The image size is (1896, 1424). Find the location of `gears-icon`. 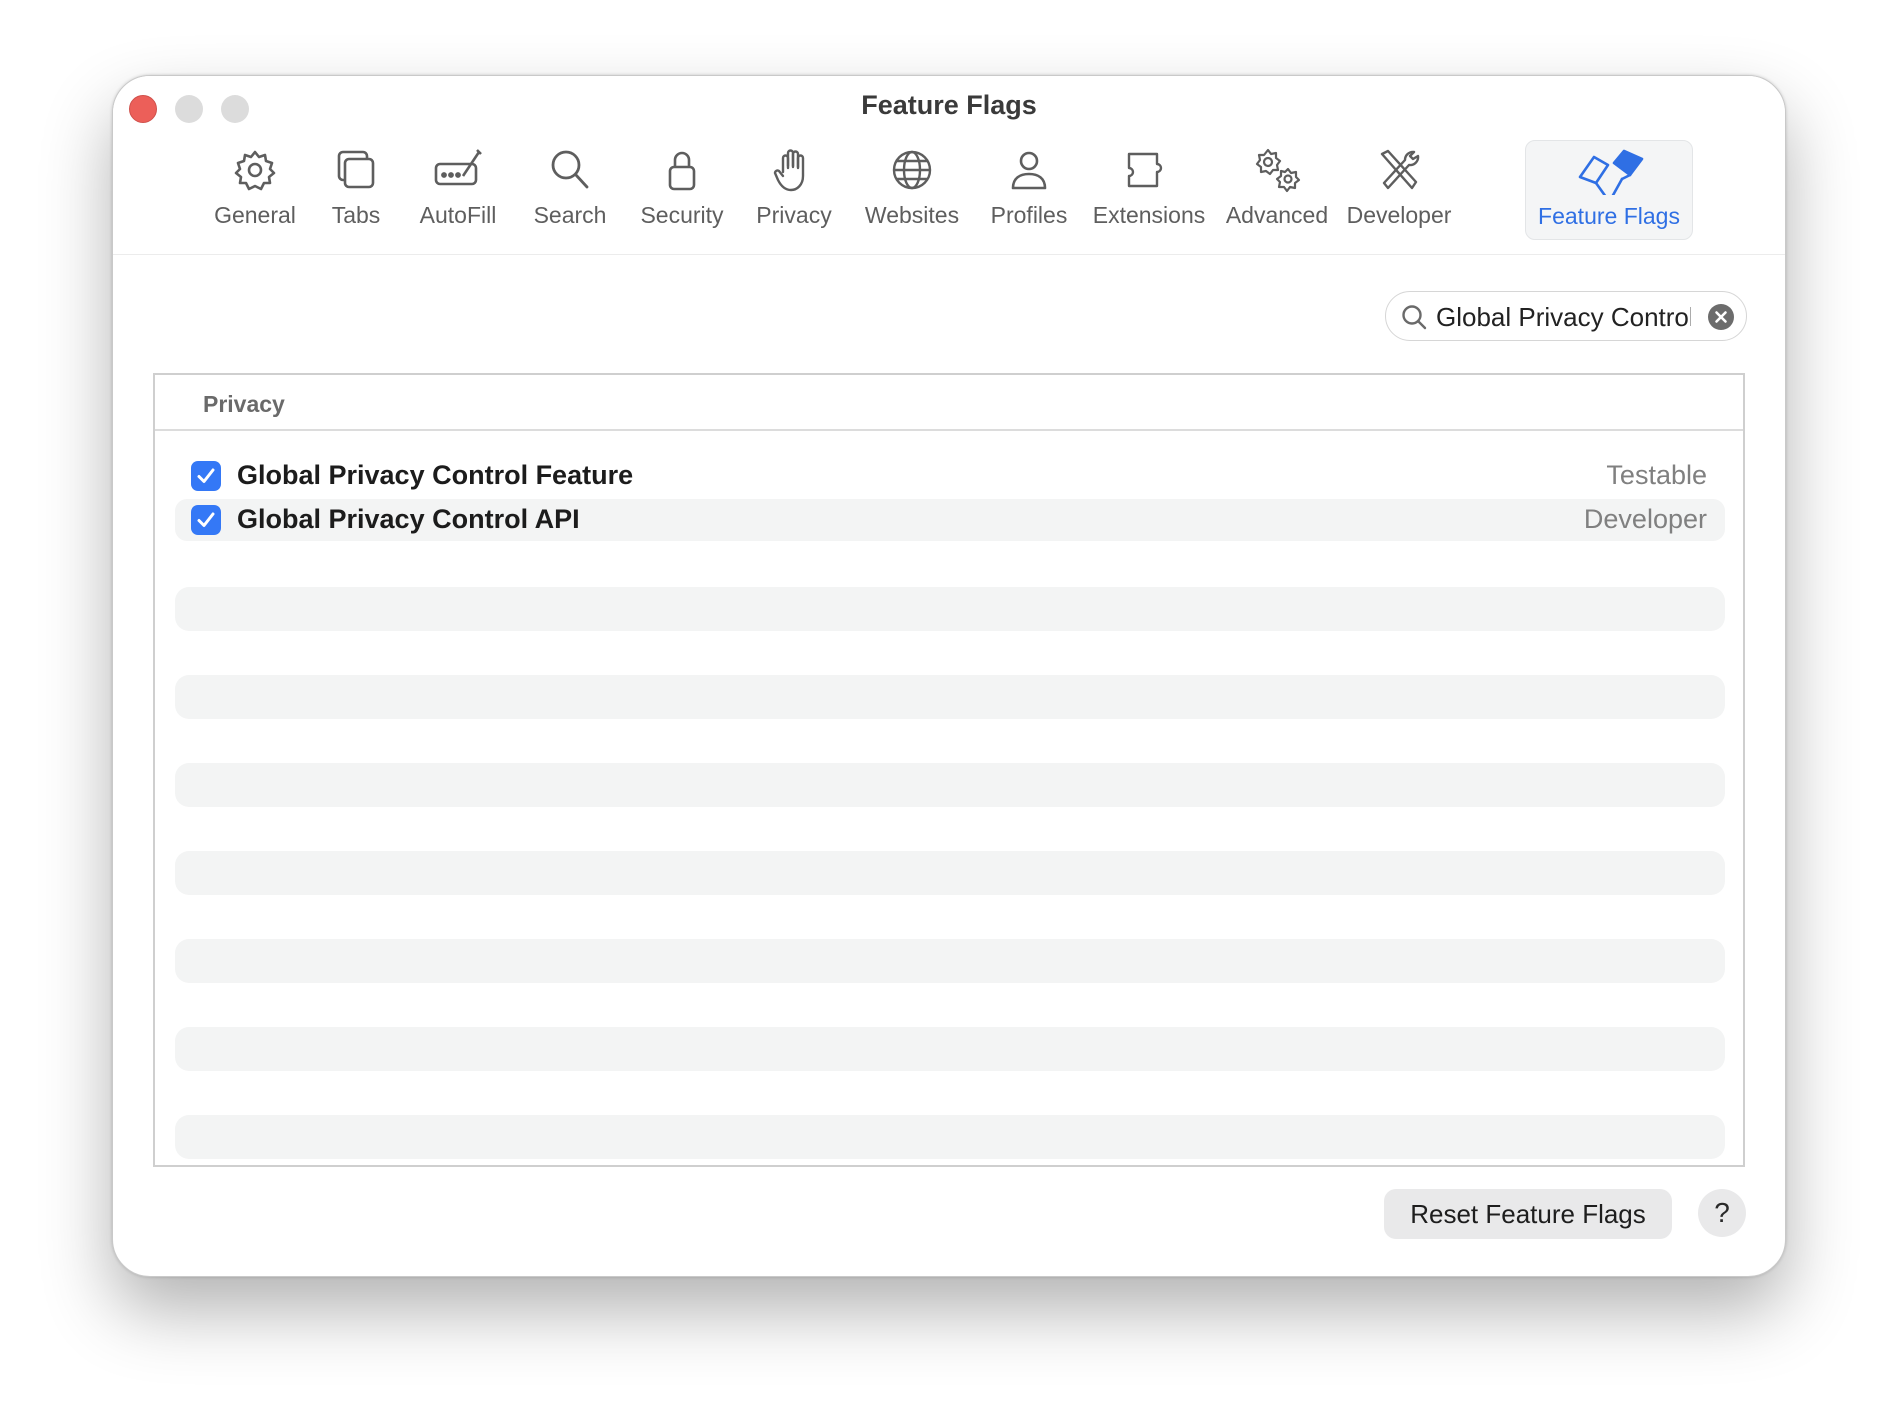

gears-icon is located at coordinates (1277, 170).